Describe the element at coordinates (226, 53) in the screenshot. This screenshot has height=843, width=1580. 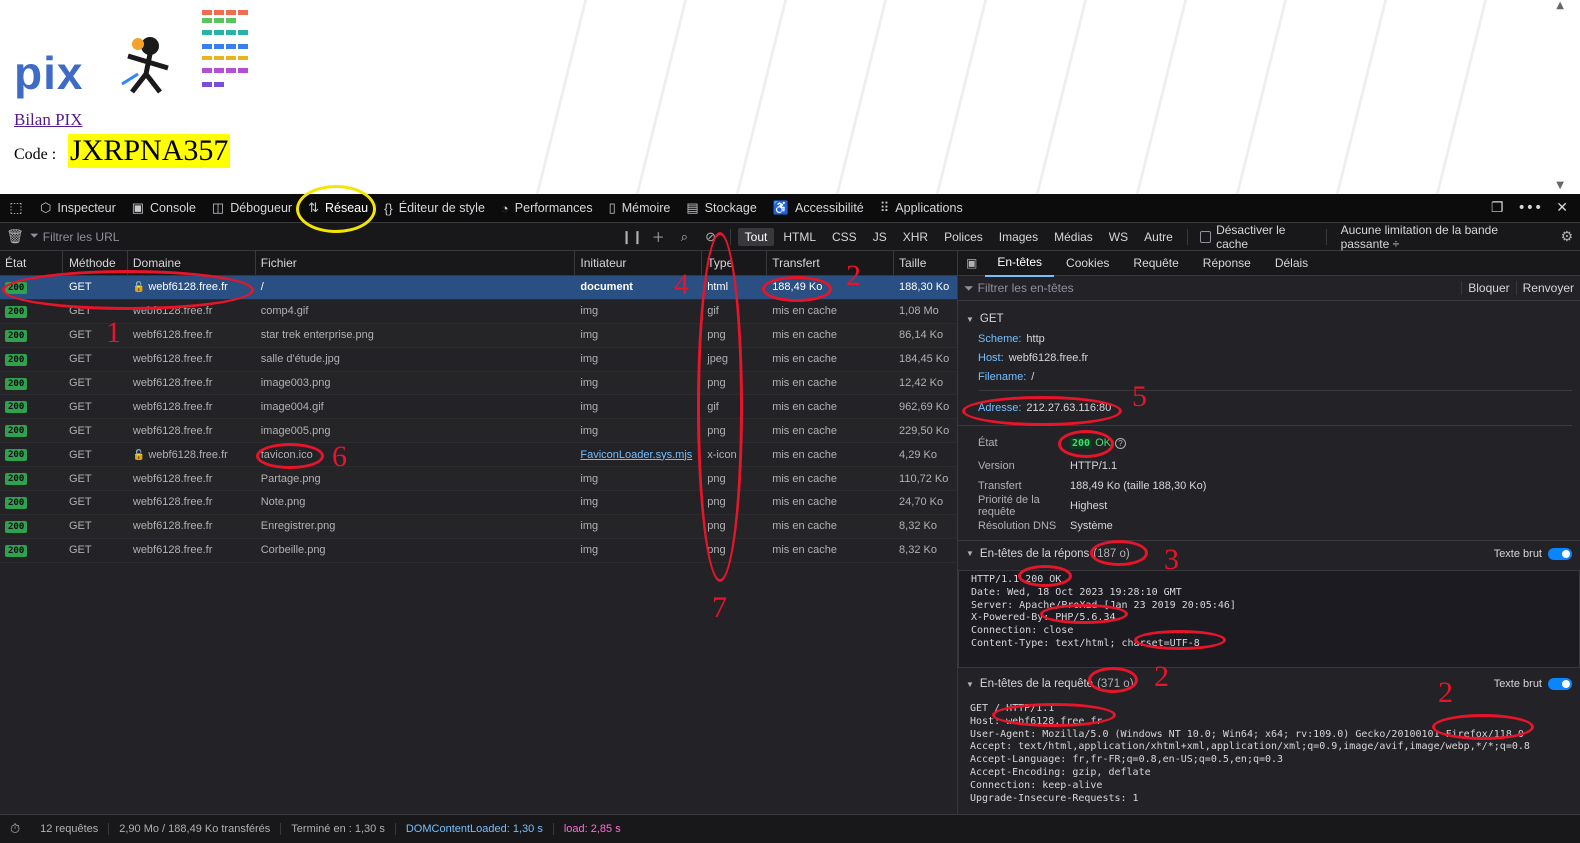
I see `colored-blocks-image` at that location.